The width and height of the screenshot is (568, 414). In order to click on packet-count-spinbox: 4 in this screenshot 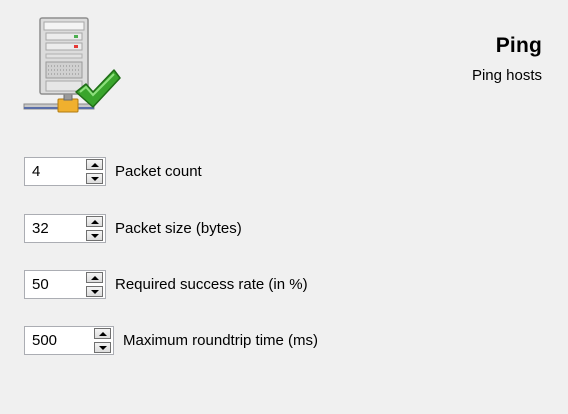, I will do `click(65, 171)`.